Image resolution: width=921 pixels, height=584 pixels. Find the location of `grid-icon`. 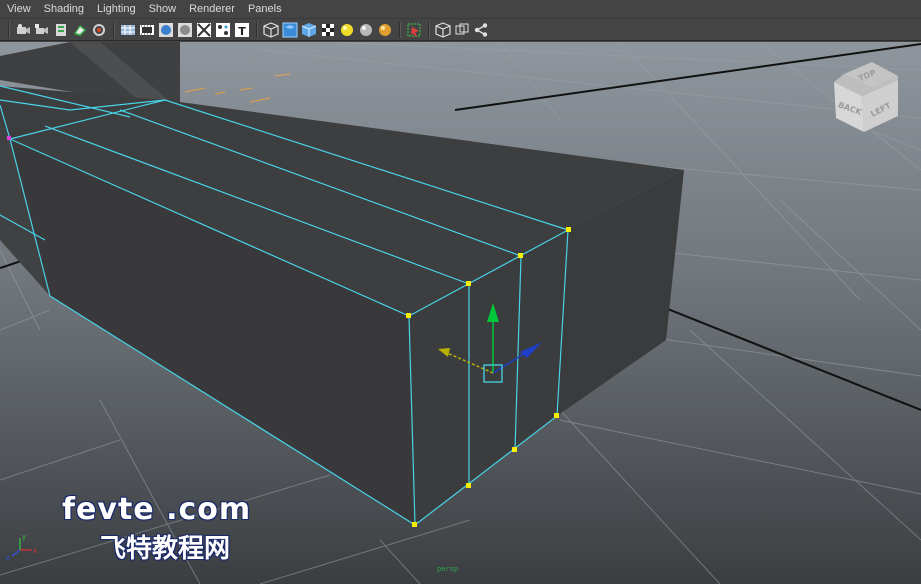

grid-icon is located at coordinates (127, 29).